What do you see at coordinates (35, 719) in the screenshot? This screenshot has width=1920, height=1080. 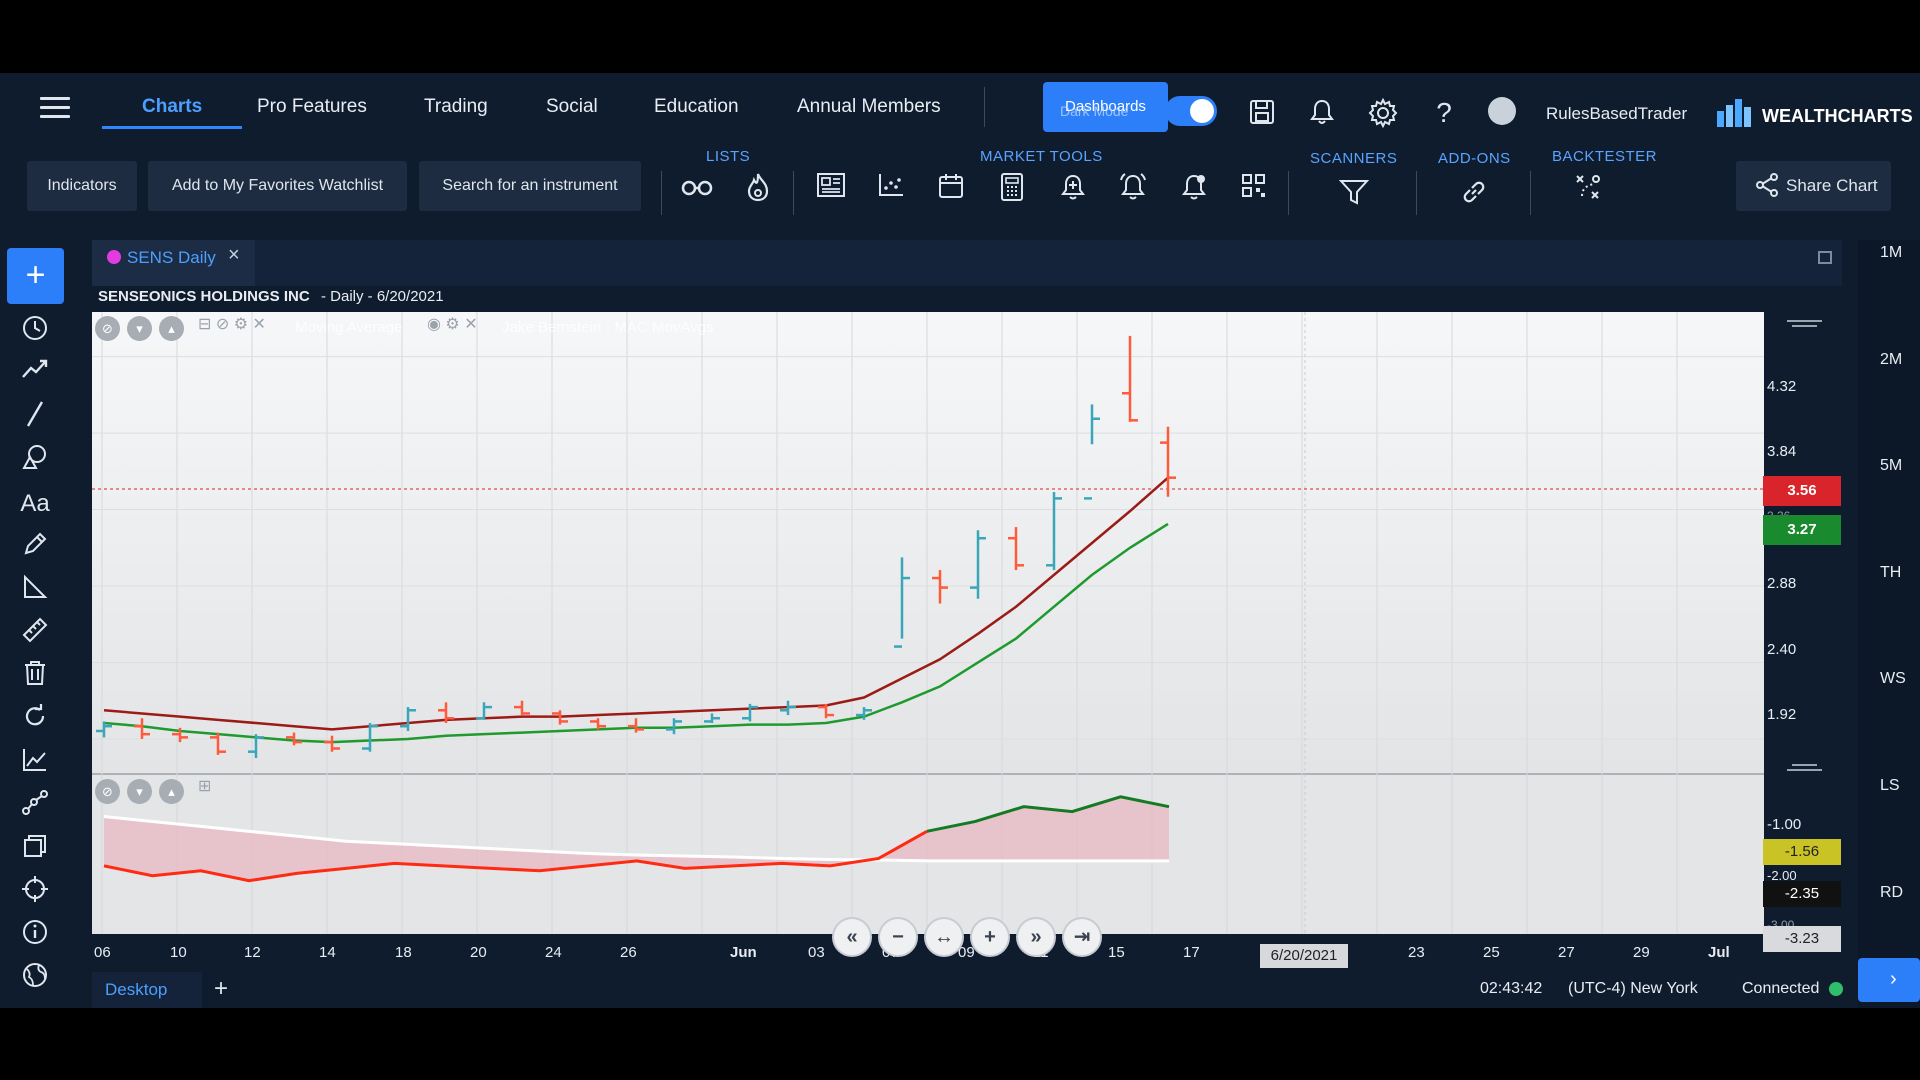 I see `refresh-icon` at bounding box center [35, 719].